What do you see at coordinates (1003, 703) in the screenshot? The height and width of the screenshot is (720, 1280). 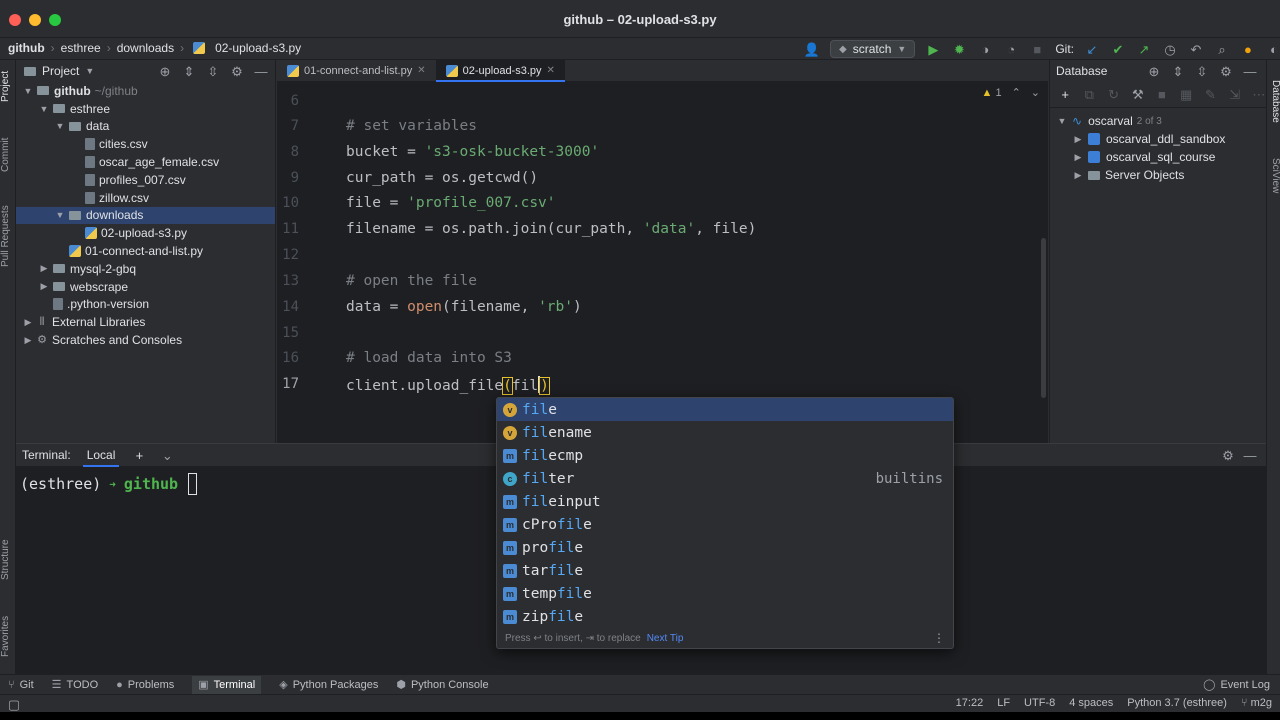 I see `line-separator: LF` at bounding box center [1003, 703].